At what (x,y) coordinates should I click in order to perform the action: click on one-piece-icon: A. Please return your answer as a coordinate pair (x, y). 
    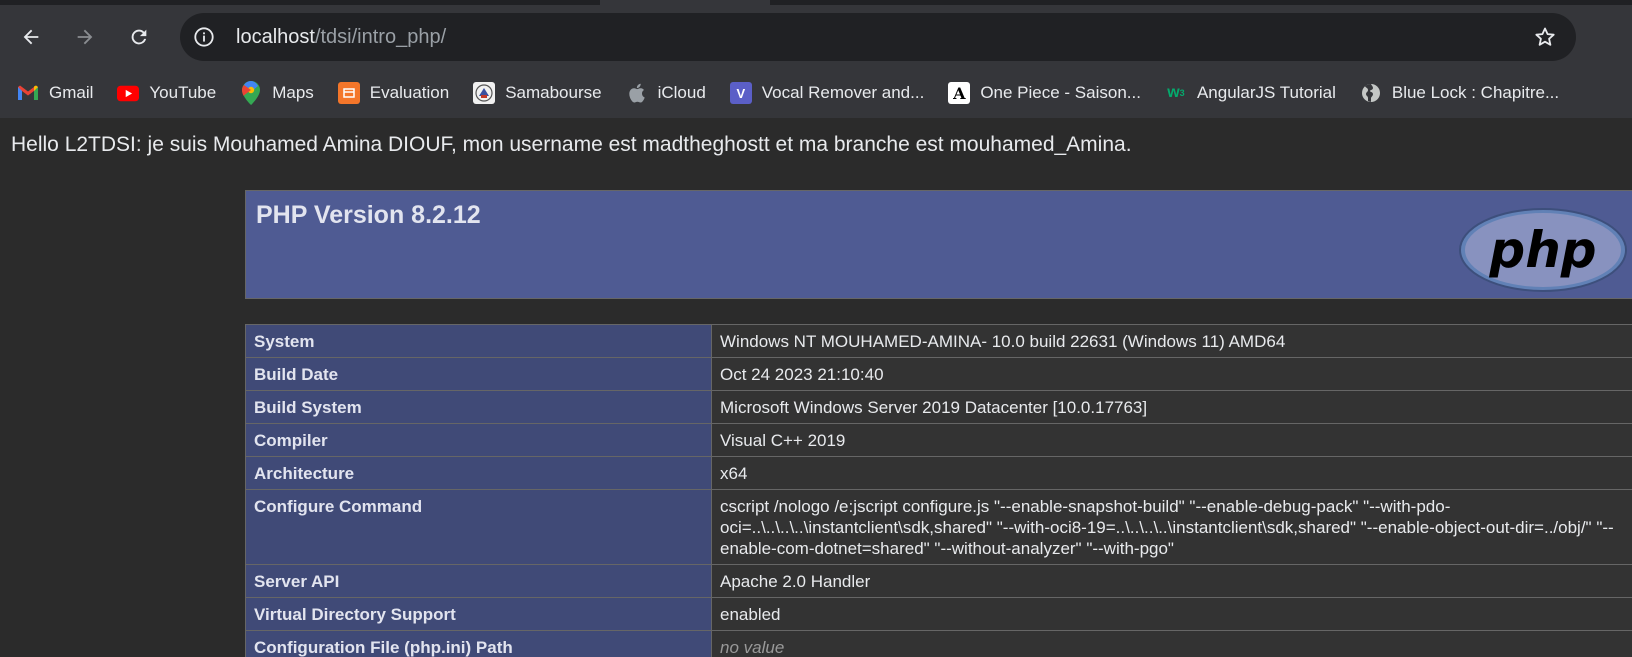
    Looking at the image, I should click on (959, 93).